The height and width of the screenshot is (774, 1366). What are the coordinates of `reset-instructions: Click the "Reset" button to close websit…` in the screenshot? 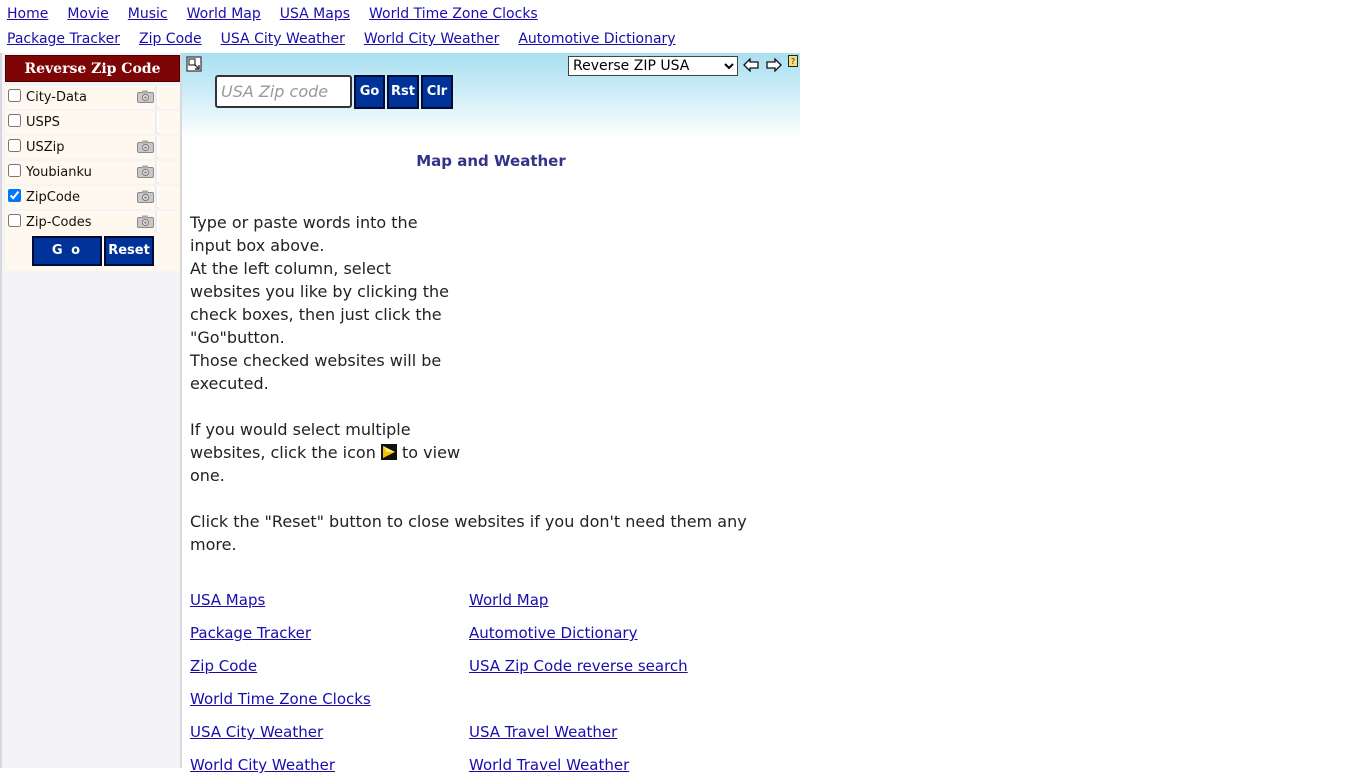 It's located at (468, 533).